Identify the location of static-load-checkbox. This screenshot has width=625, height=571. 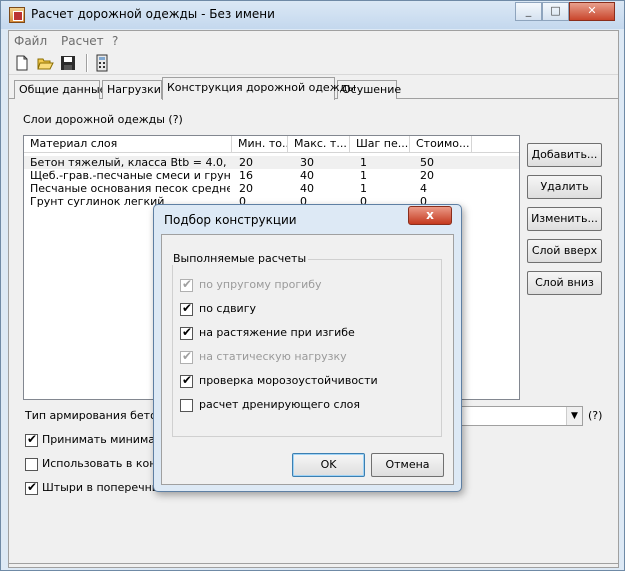
(186, 356).